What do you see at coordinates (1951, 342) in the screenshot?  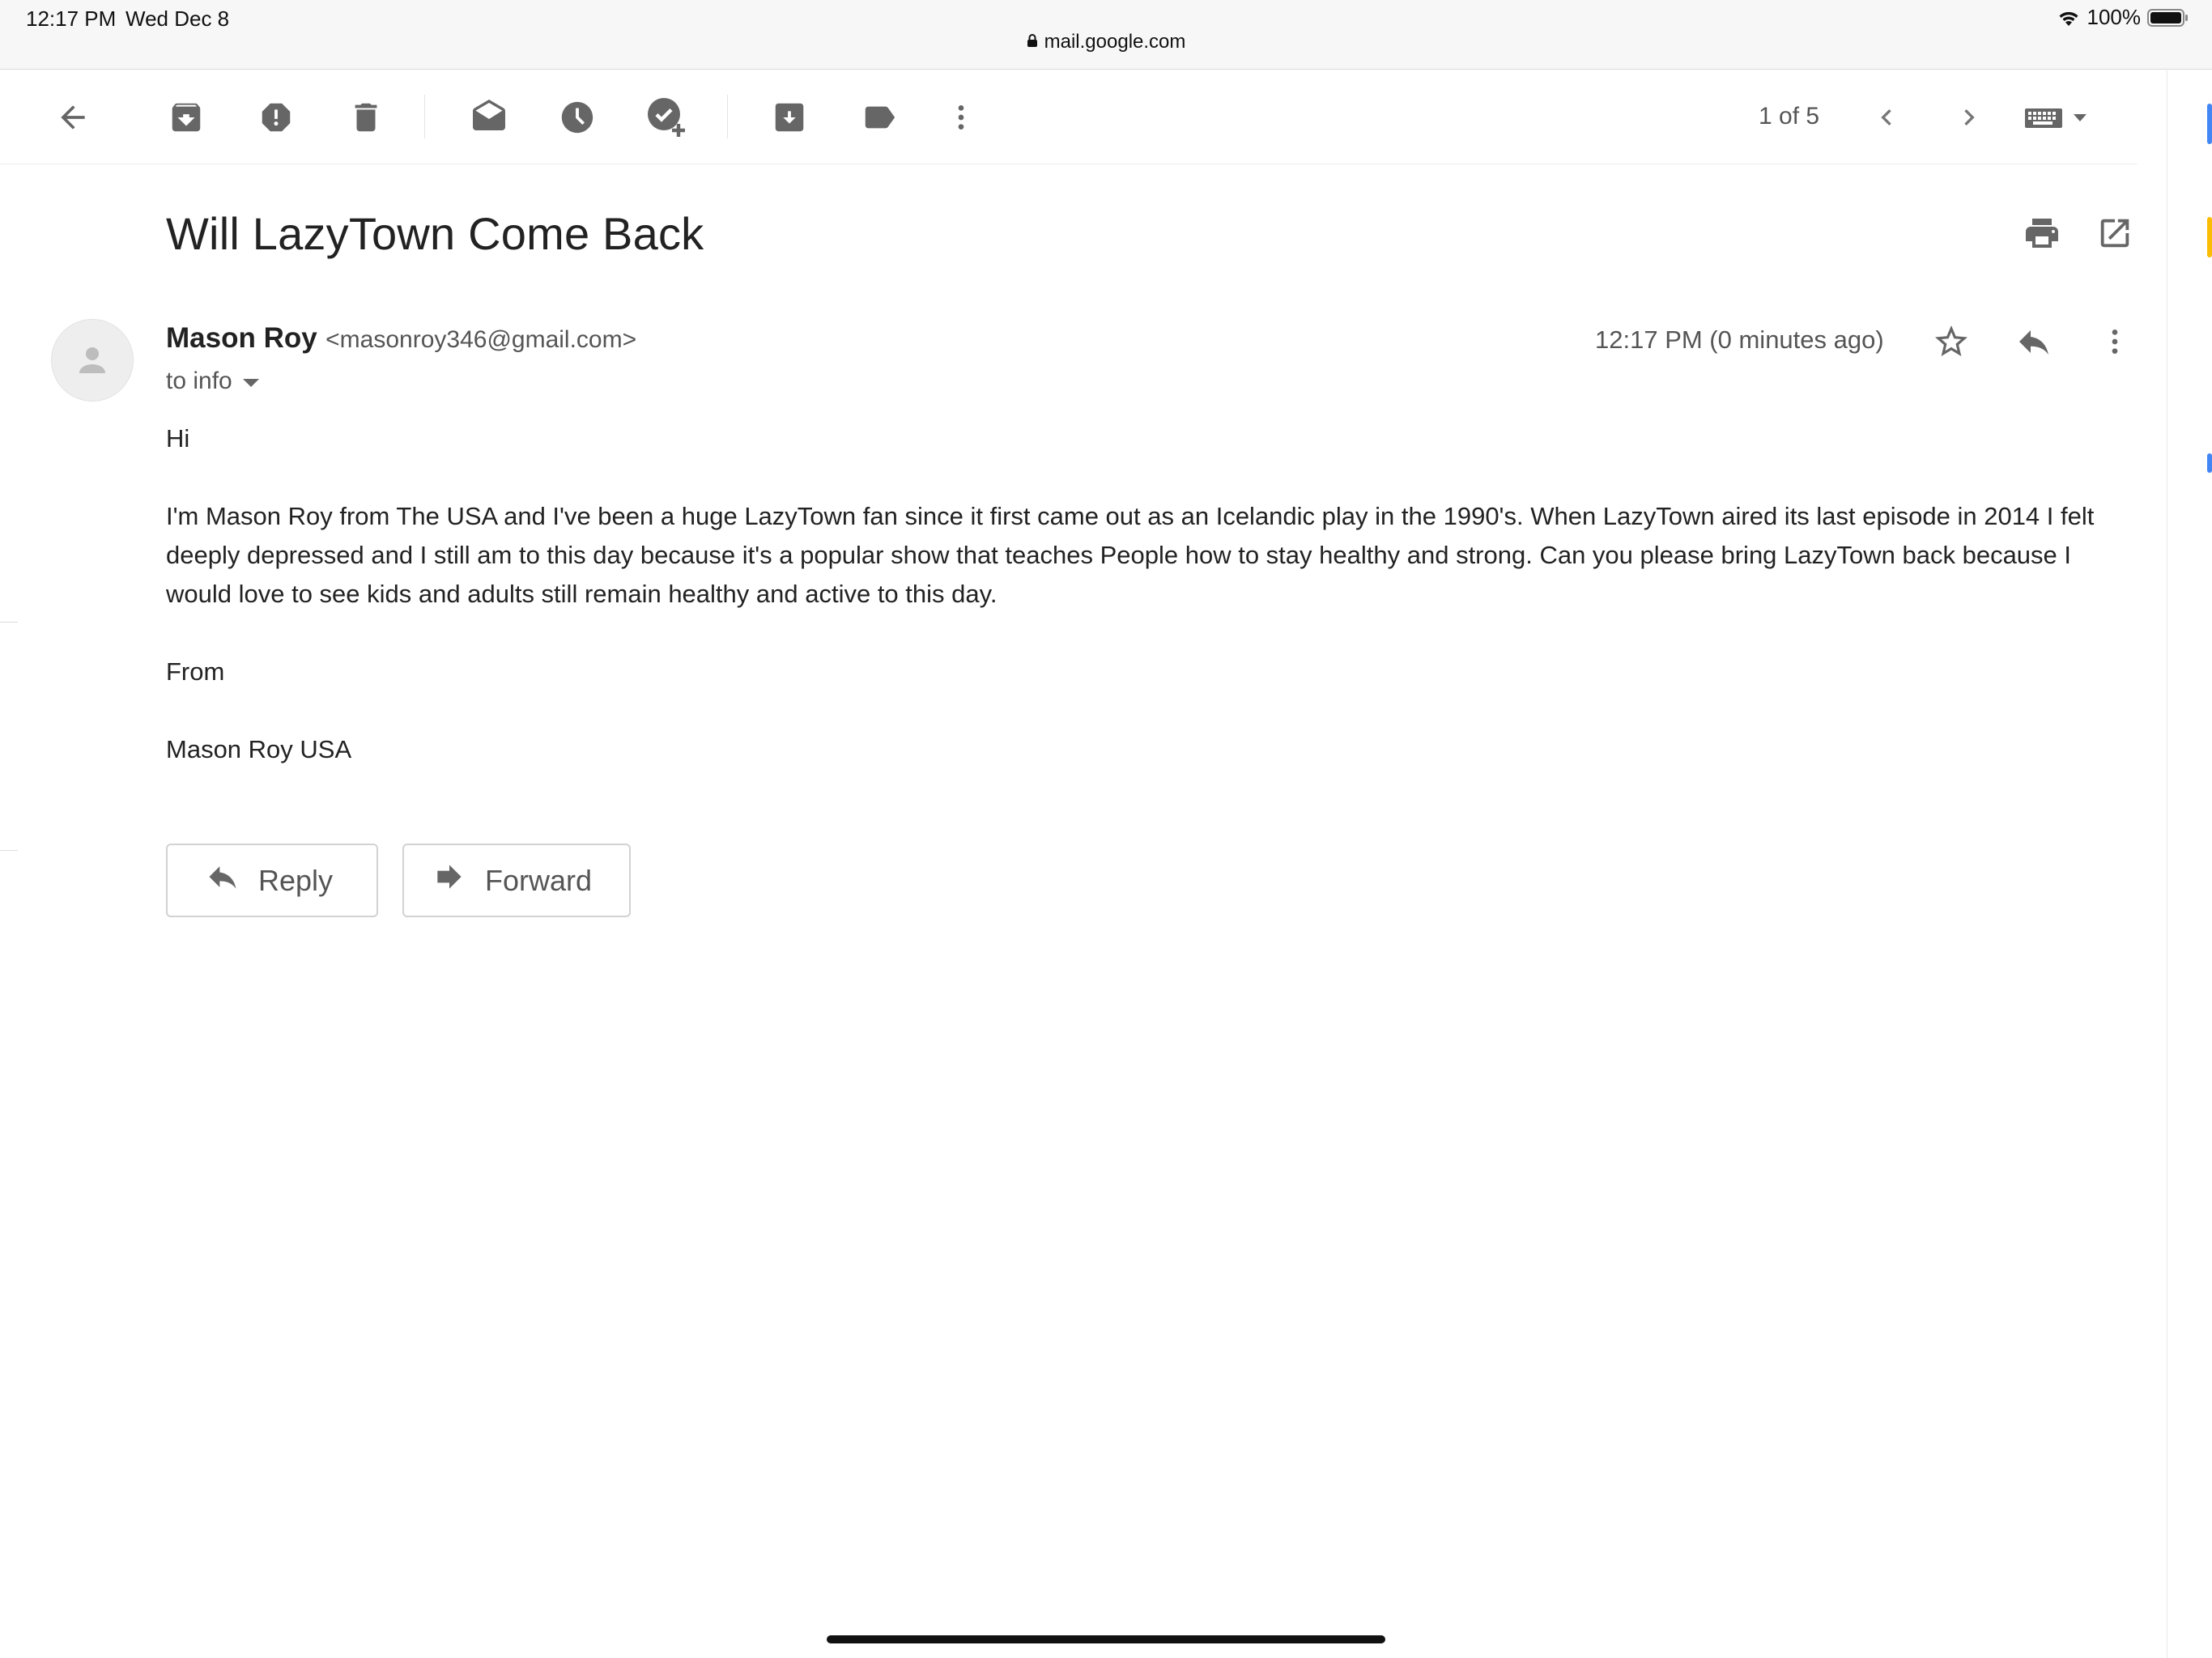 I see `star-icon` at bounding box center [1951, 342].